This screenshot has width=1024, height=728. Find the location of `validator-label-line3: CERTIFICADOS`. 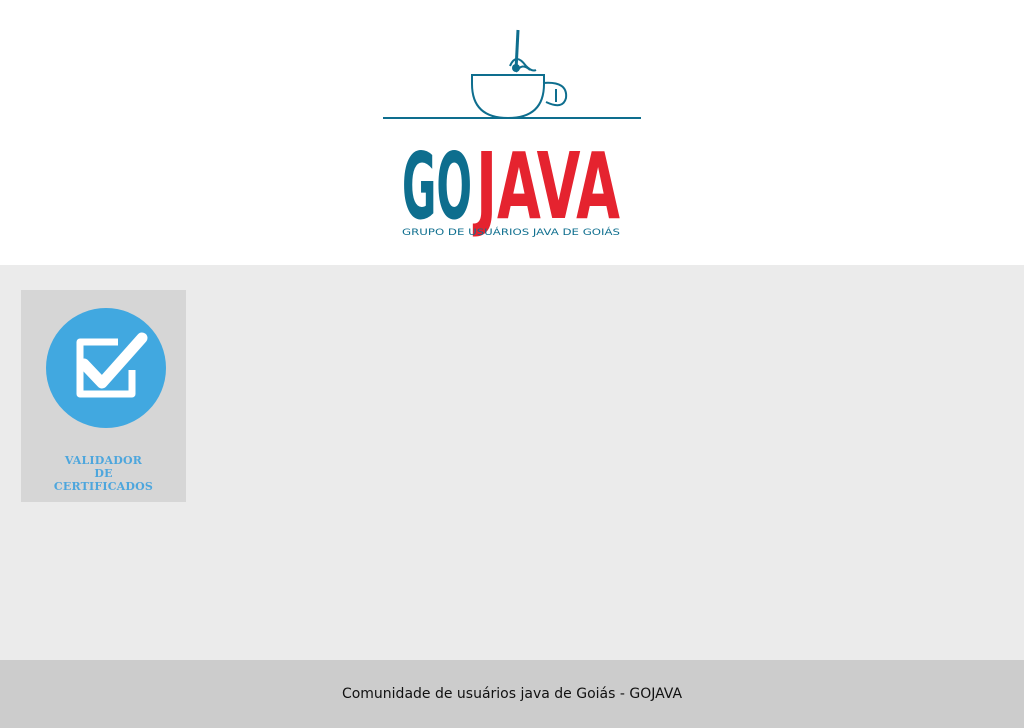

validator-label-line3: CERTIFICADOS is located at coordinates (103, 486).